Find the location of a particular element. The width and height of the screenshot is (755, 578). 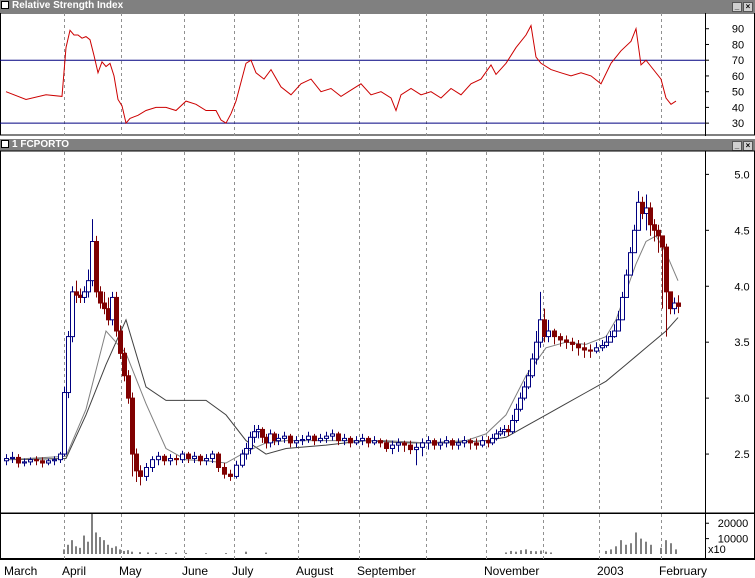

volume-tick-label: 20000 is located at coordinates (733, 524).